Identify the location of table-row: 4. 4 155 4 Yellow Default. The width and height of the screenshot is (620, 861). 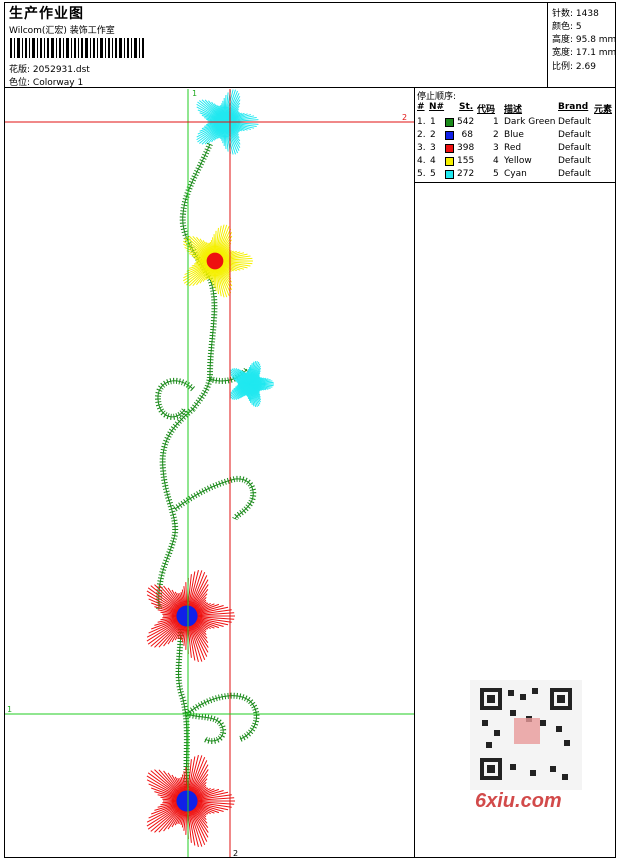
(515, 162).